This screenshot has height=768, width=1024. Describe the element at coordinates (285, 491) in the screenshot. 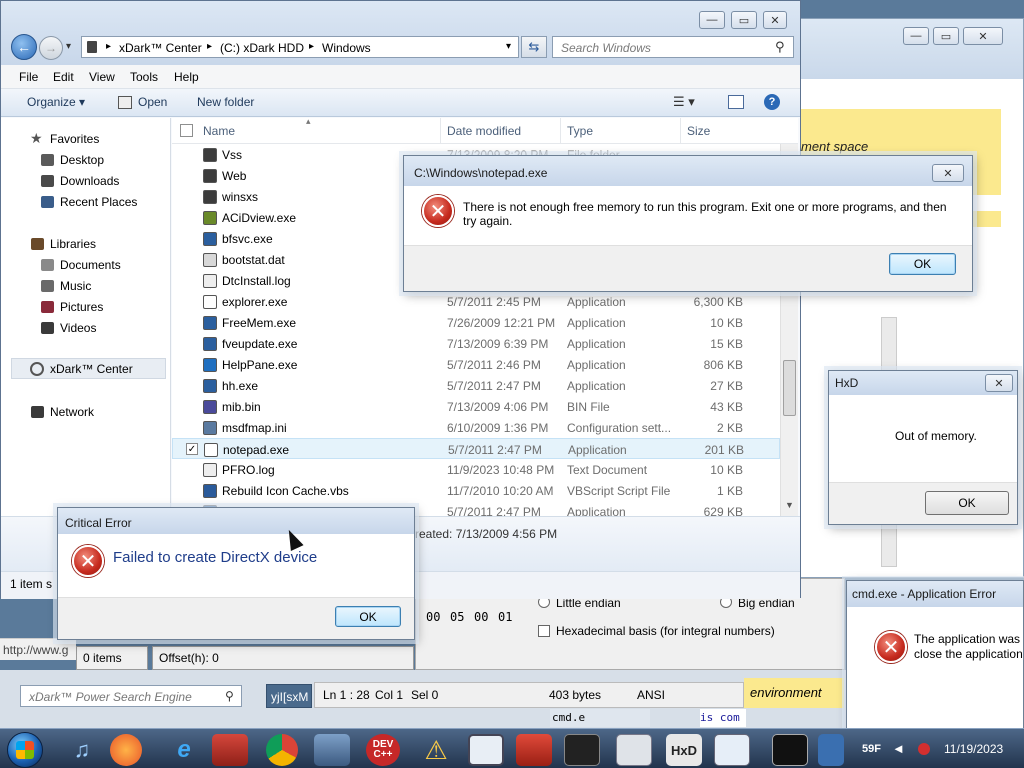

I see `file-name: Rebuild Icon Cache.vbs` at that location.